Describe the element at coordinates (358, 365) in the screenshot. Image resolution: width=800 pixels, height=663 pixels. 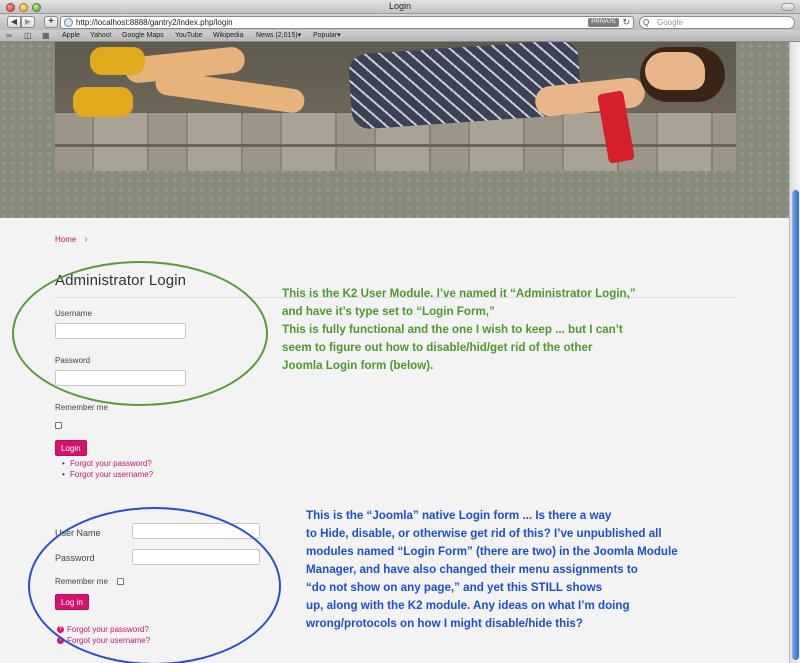
I see `annotation-line: Joomla Login form (below).` at that location.